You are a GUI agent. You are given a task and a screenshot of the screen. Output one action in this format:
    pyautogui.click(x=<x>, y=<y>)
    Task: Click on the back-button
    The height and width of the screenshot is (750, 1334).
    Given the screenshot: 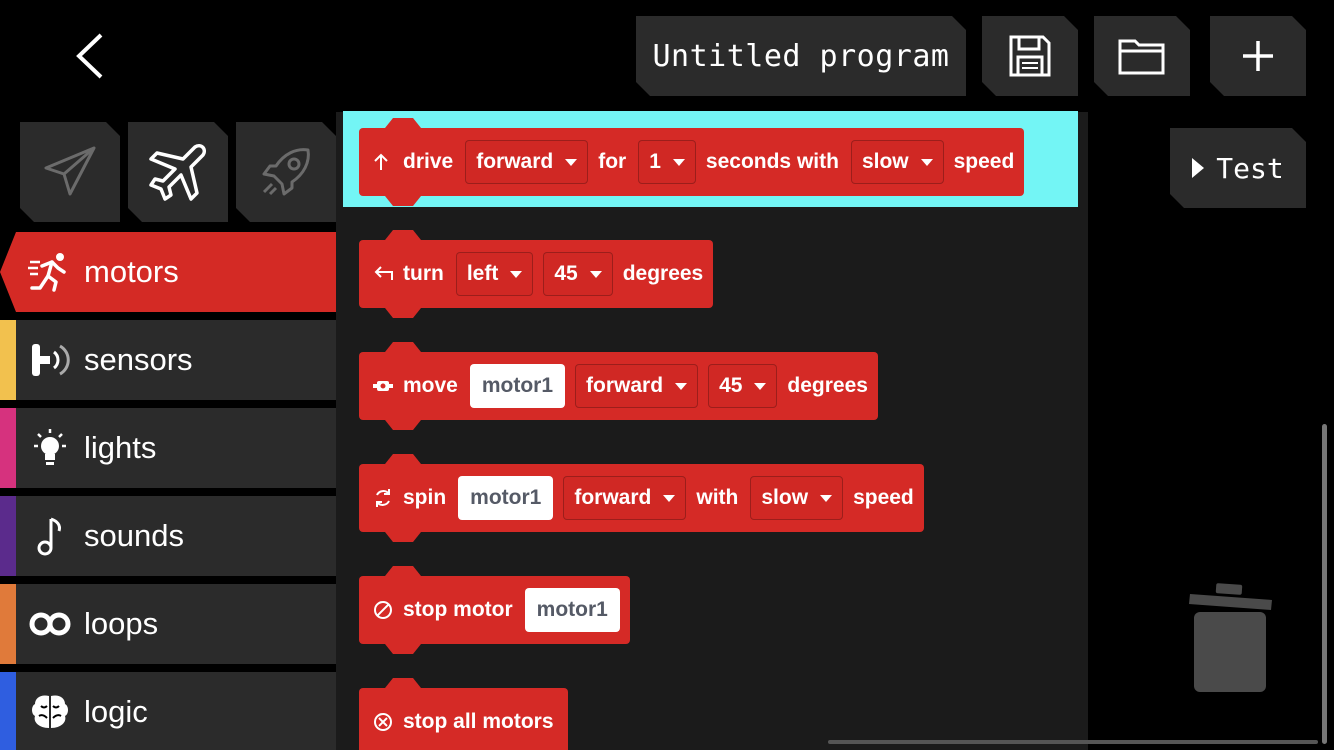 What is the action you would take?
    pyautogui.click(x=90, y=56)
    